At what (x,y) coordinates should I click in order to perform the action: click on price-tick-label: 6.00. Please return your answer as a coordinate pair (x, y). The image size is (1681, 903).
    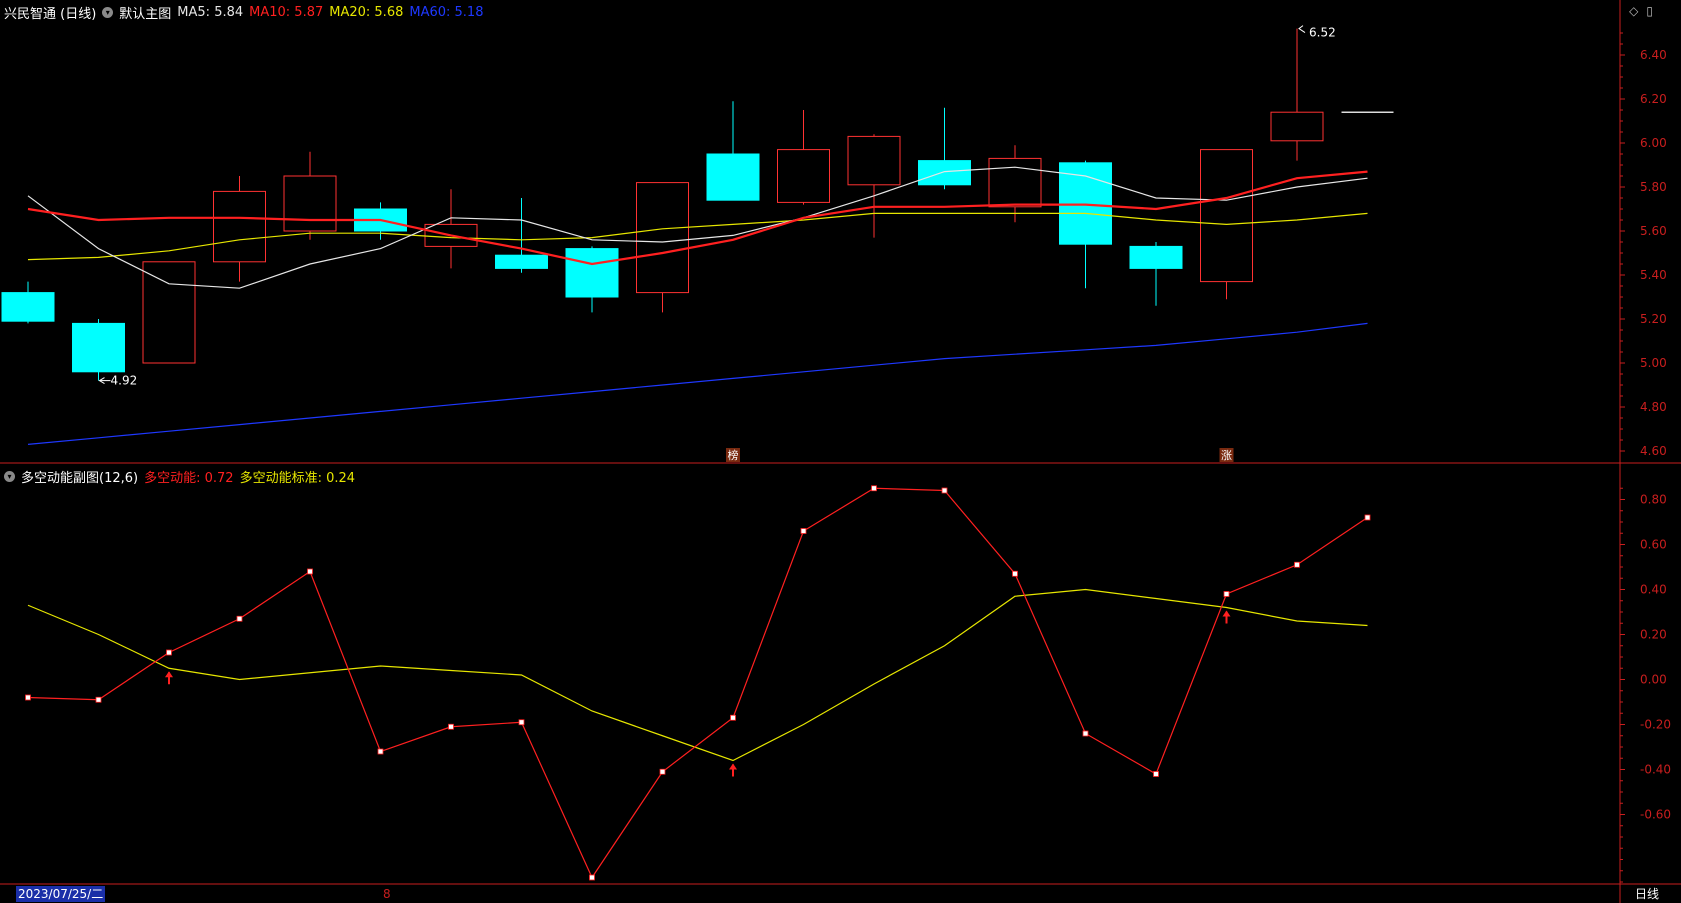
    Looking at the image, I should click on (1653, 143).